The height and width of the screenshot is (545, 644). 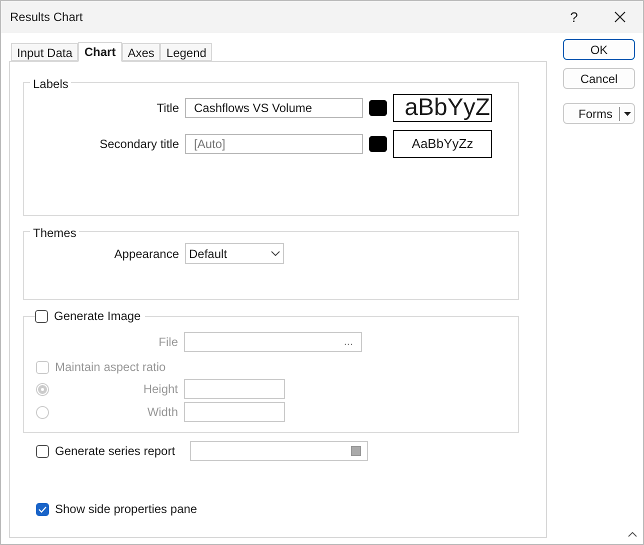 What do you see at coordinates (279, 451) in the screenshot?
I see `report-field` at bounding box center [279, 451].